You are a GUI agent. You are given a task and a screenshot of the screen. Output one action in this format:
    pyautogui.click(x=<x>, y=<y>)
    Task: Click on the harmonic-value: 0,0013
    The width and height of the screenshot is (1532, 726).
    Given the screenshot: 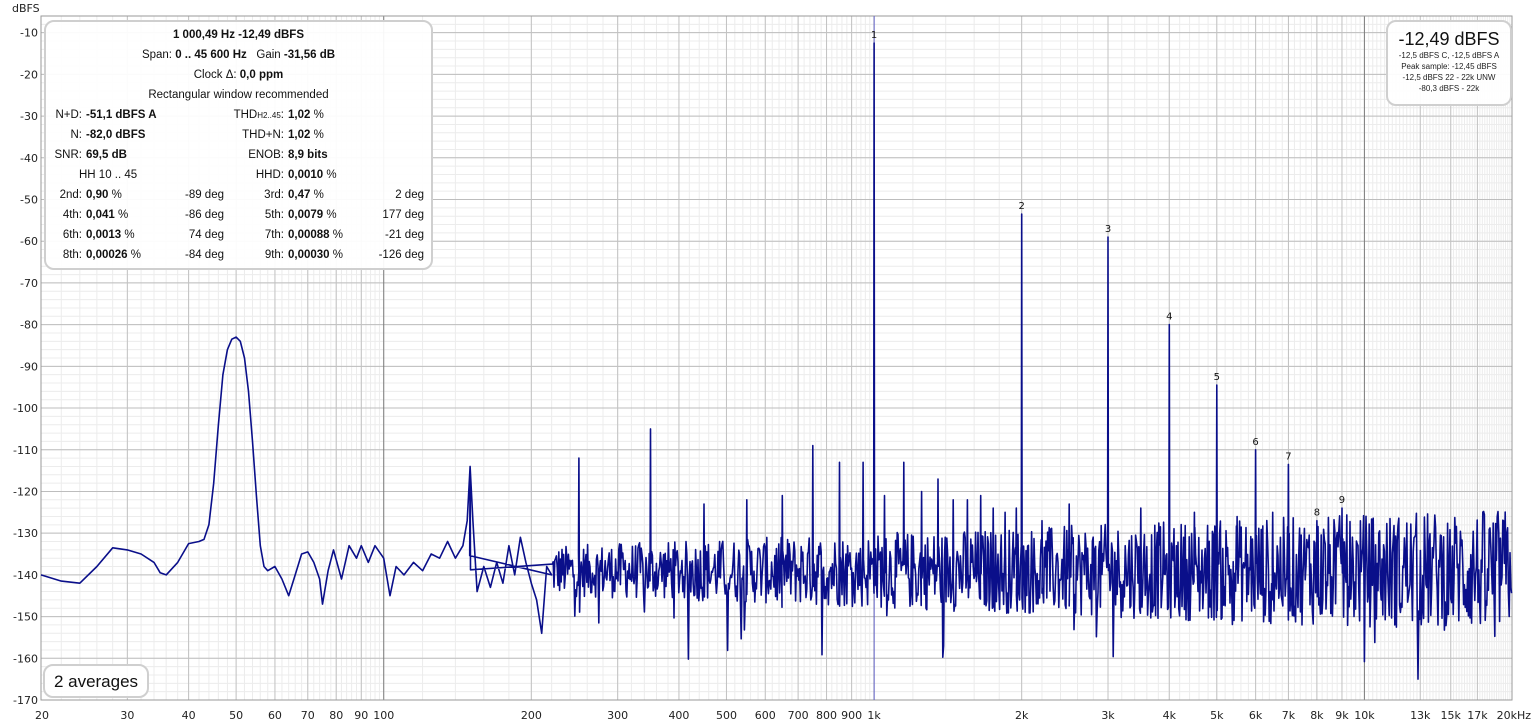 What is the action you would take?
    pyautogui.click(x=104, y=235)
    